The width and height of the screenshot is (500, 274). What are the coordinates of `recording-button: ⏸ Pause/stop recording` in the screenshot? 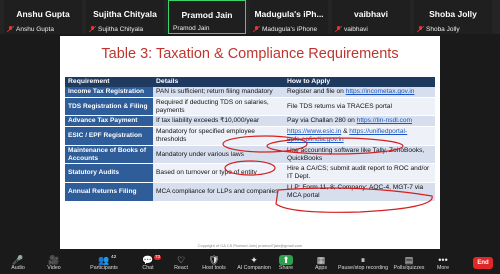 It's located at (363, 263).